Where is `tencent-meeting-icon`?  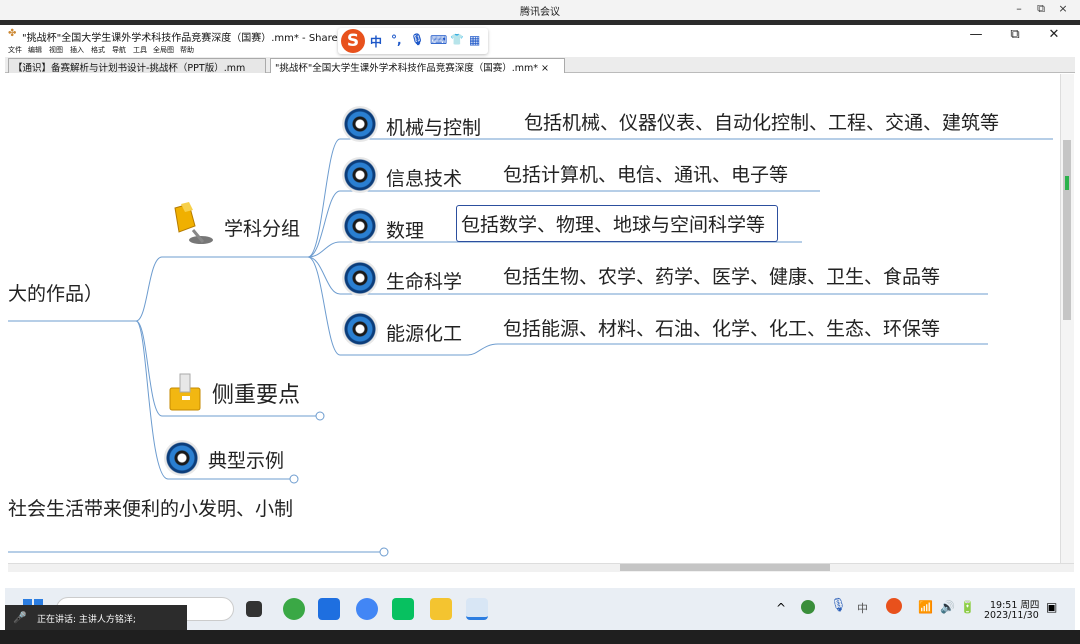 tencent-meeting-icon is located at coordinates (329, 609).